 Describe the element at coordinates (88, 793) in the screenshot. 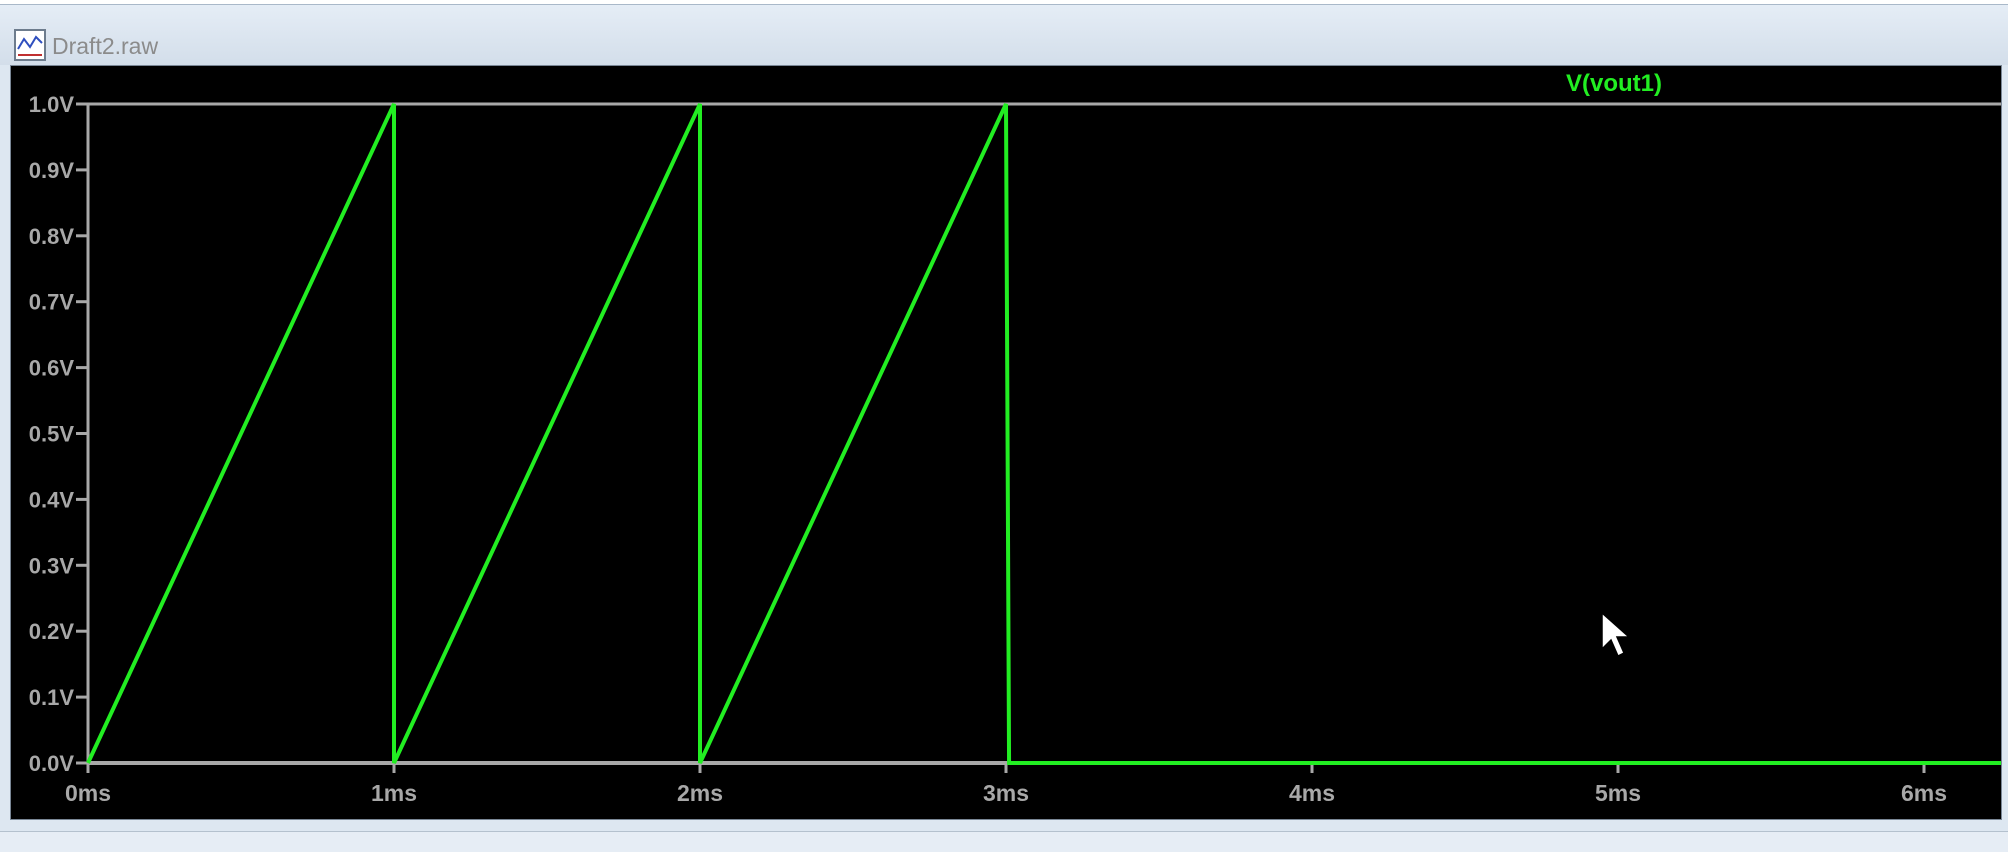

I see `x-tick-label: 0ms` at that location.